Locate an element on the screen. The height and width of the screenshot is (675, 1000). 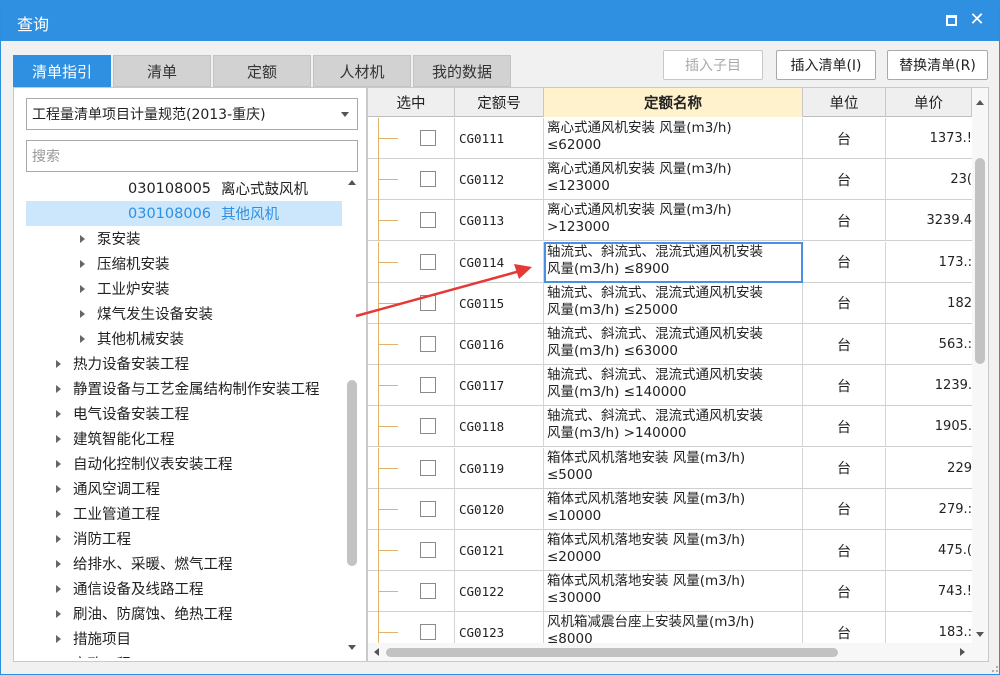
tree-item: 市政工程 is located at coordinates (184, 654).